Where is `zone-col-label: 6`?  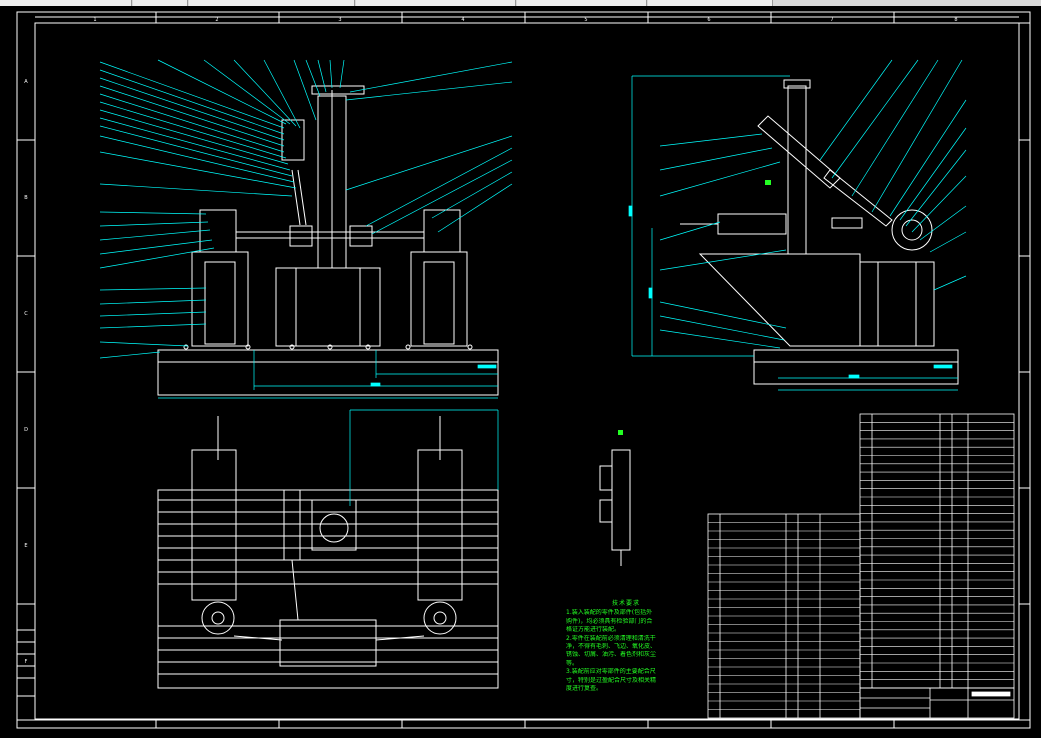
zone-col-label: 6 is located at coordinates (708, 20).